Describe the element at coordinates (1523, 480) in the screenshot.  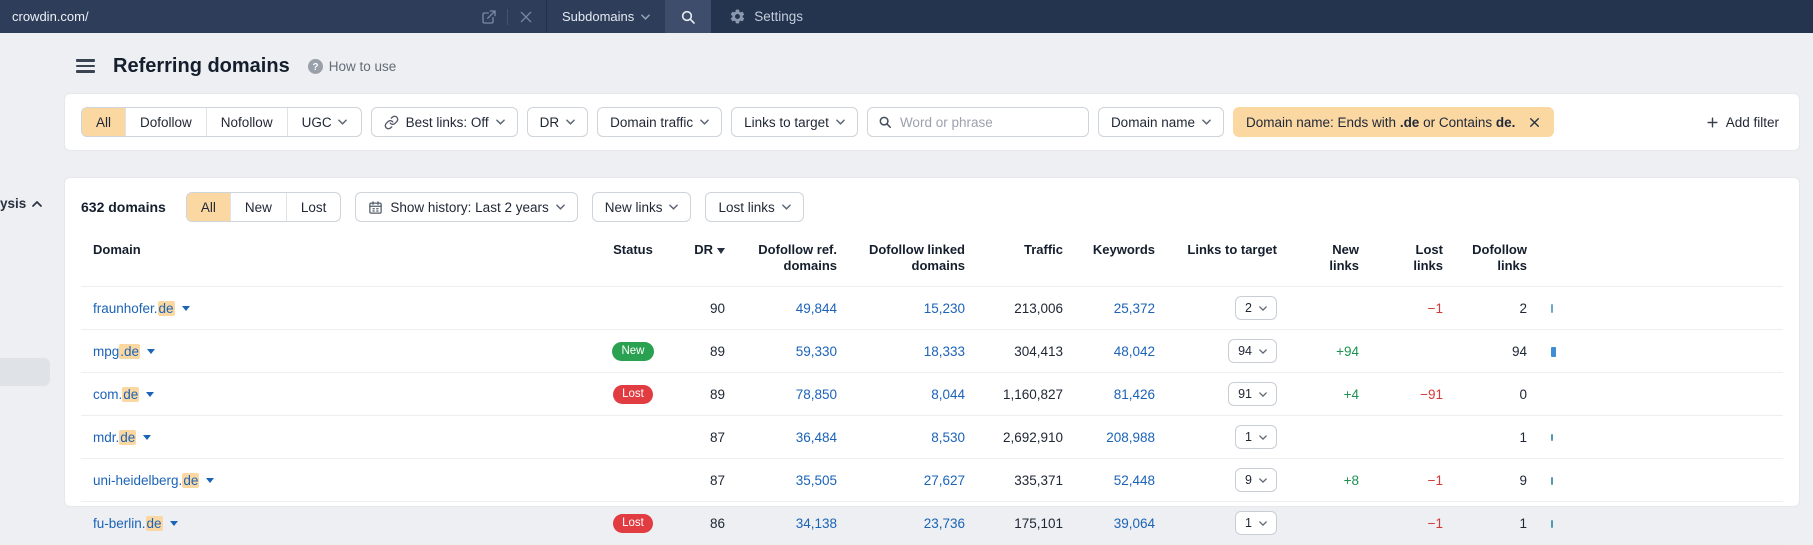
I see `dofollow-links-value: 9` at that location.